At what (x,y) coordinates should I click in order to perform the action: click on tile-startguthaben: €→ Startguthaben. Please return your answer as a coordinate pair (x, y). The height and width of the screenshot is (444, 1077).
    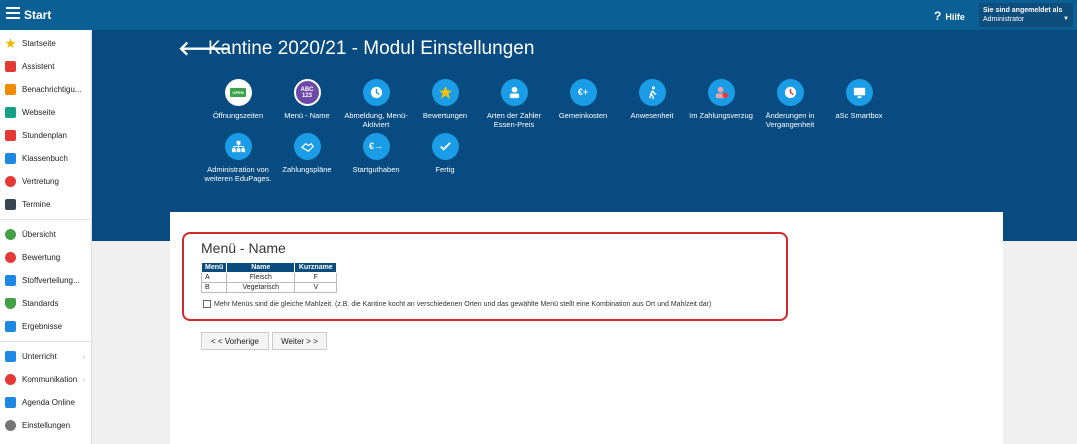
    Looking at the image, I should click on (376, 153).